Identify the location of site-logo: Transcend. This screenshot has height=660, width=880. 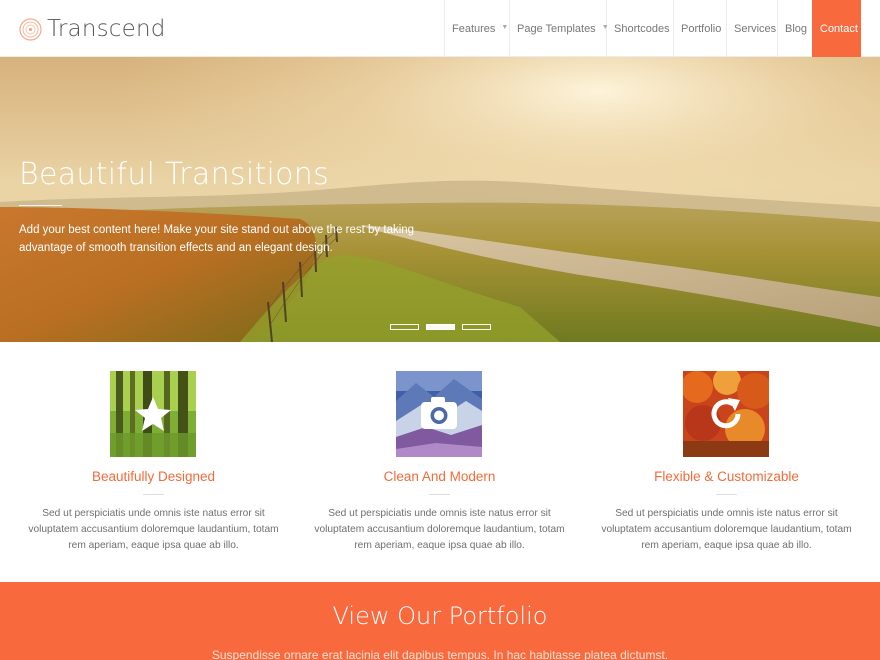
(92, 29).